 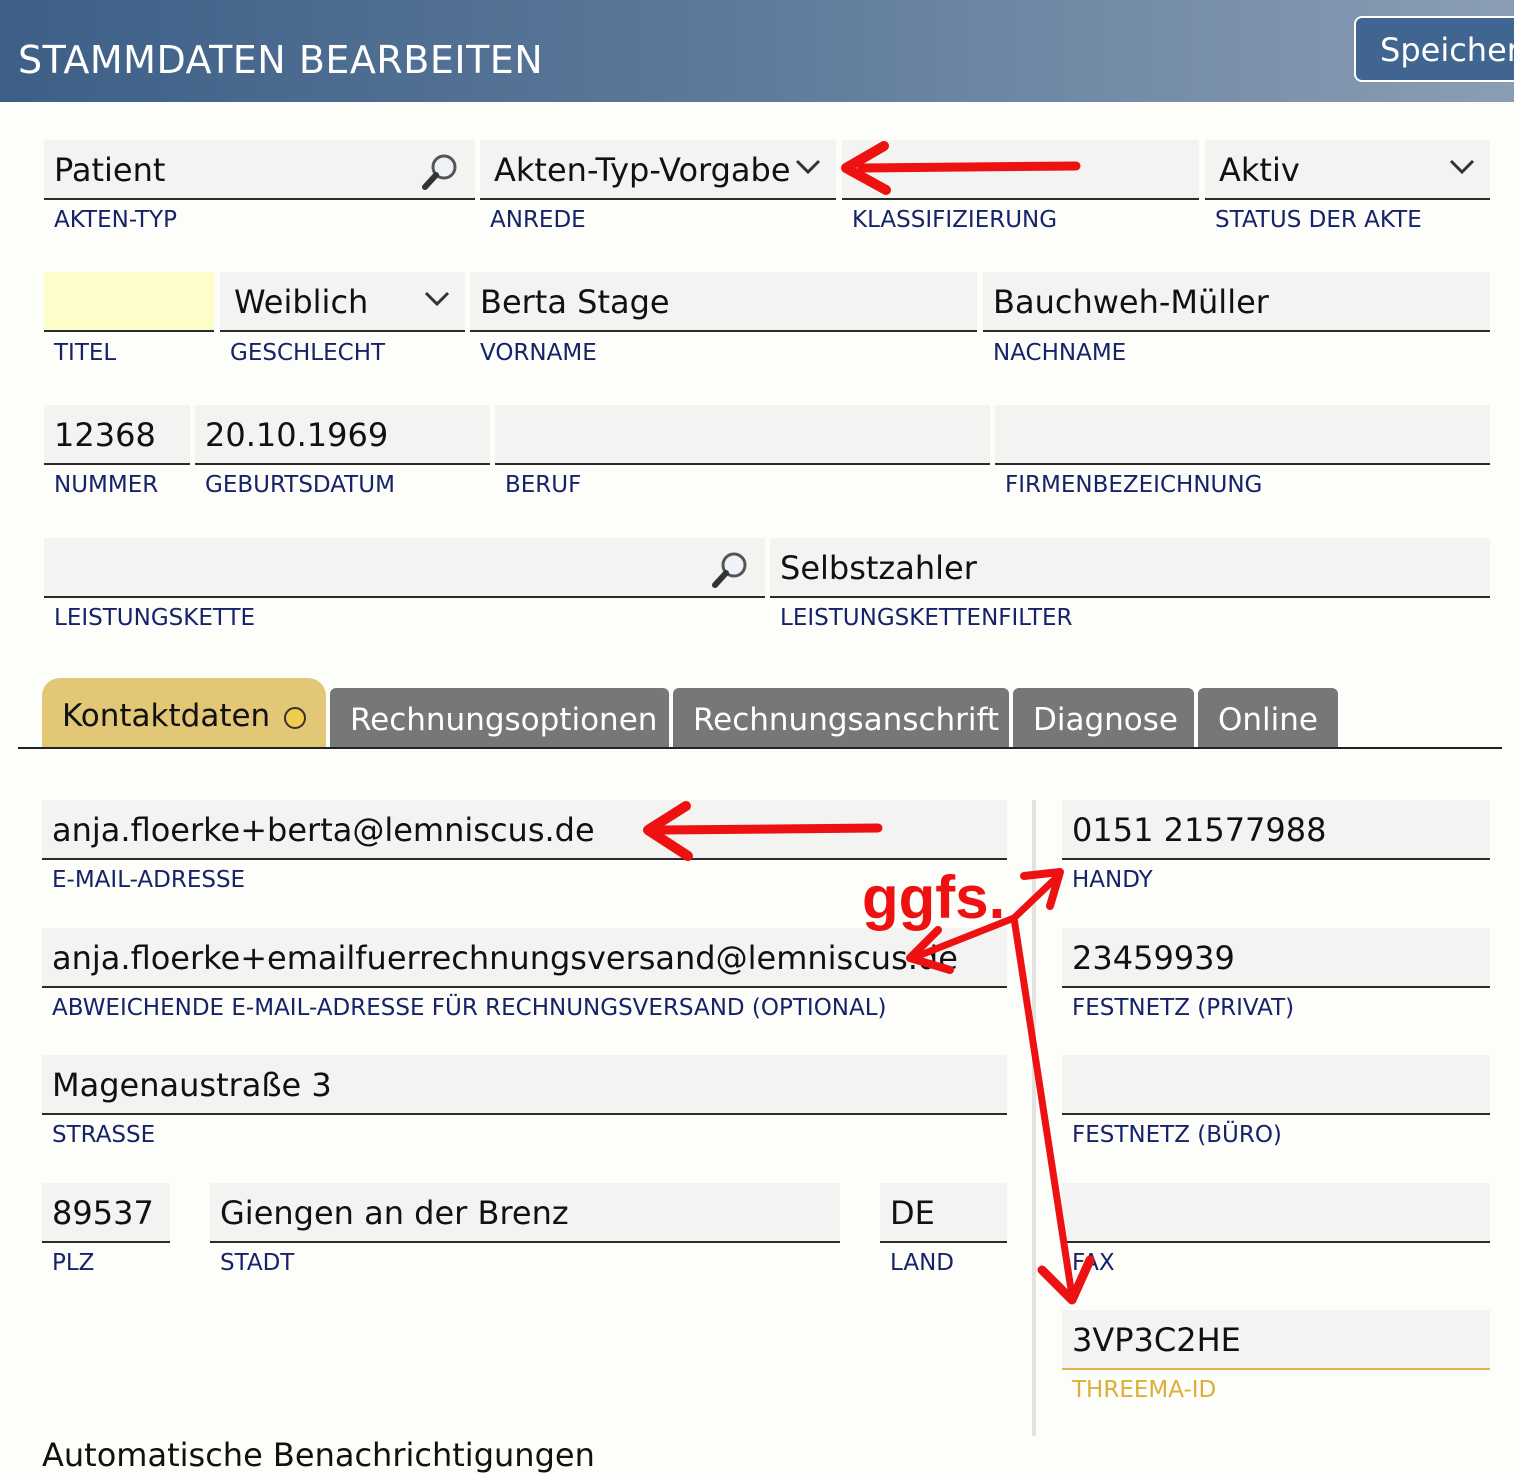 What do you see at coordinates (543, 485) in the screenshot?
I see `beruf-label: BERUF` at bounding box center [543, 485].